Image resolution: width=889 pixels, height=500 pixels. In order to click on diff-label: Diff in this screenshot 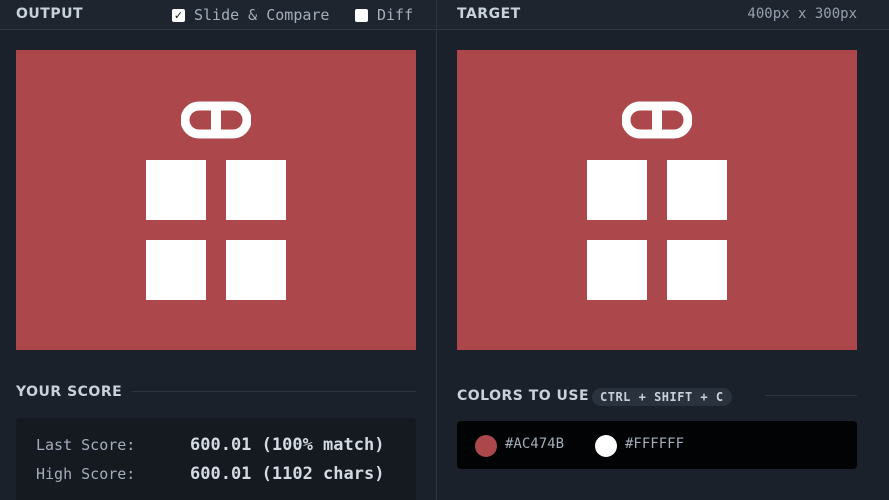, I will do `click(395, 15)`.